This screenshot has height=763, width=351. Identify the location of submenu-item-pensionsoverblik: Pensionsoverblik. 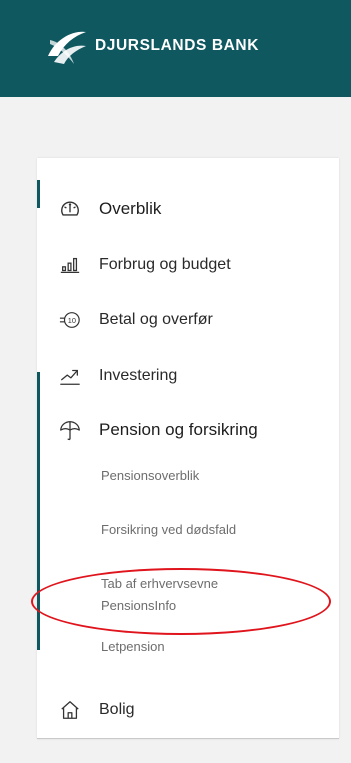
(150, 475).